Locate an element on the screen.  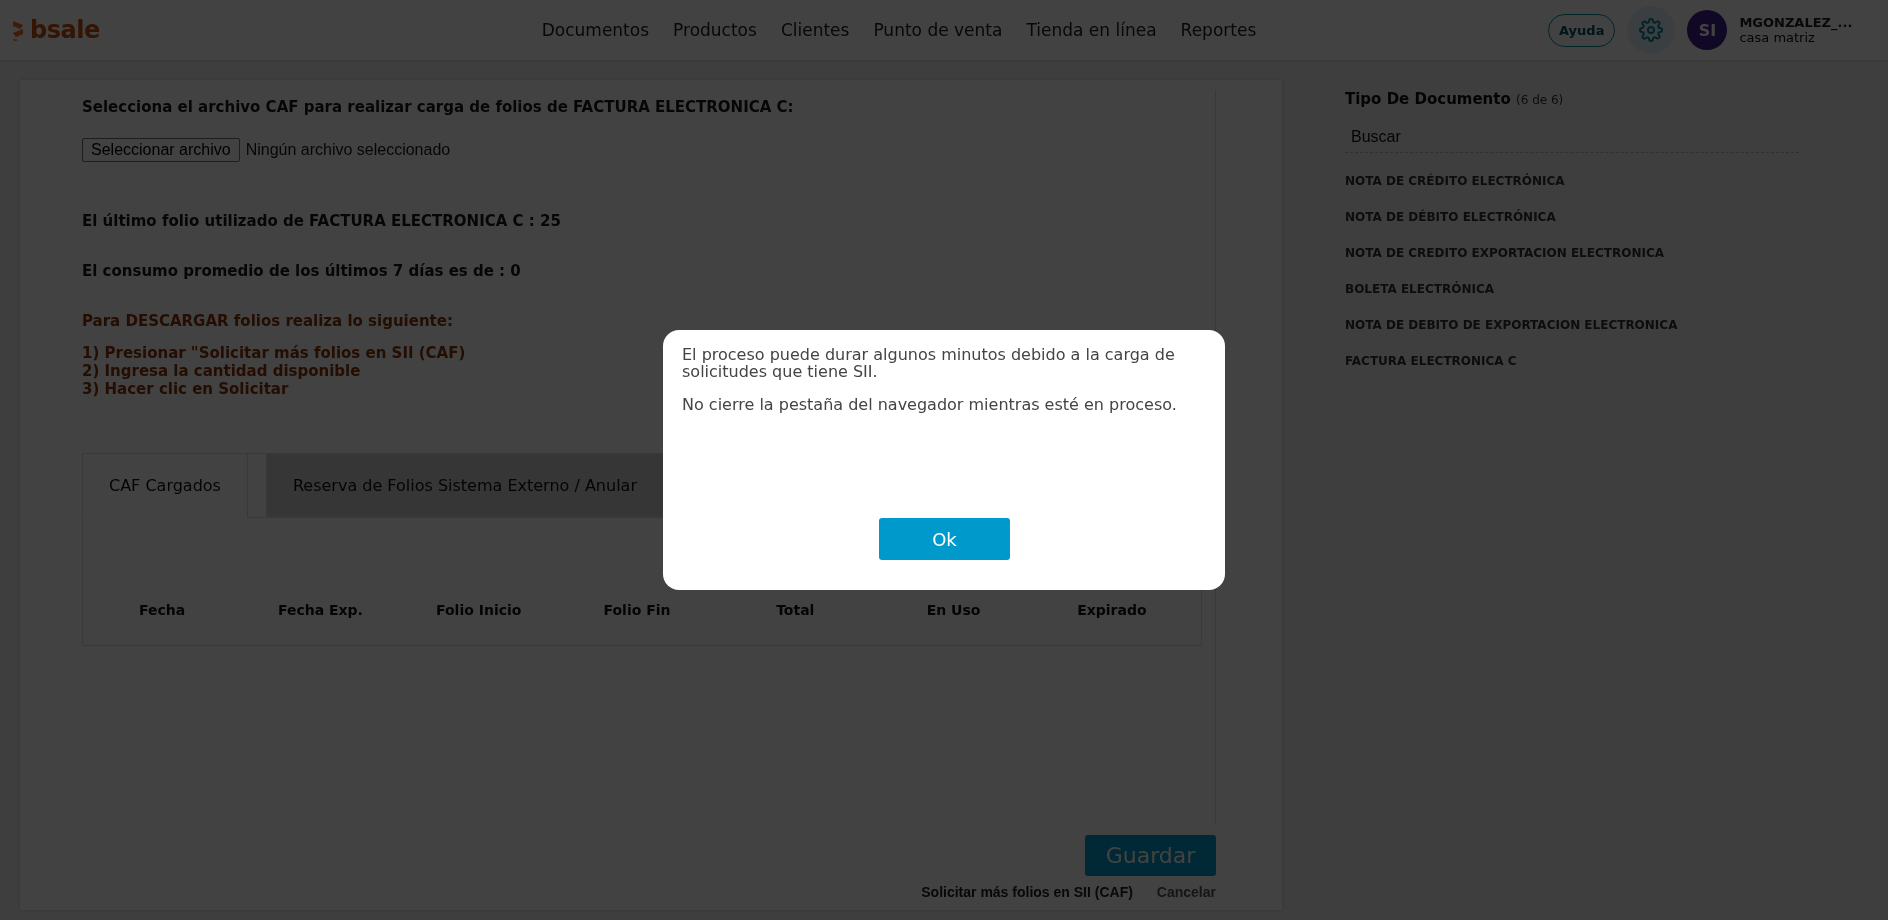
column-header: Total is located at coordinates (795, 610).